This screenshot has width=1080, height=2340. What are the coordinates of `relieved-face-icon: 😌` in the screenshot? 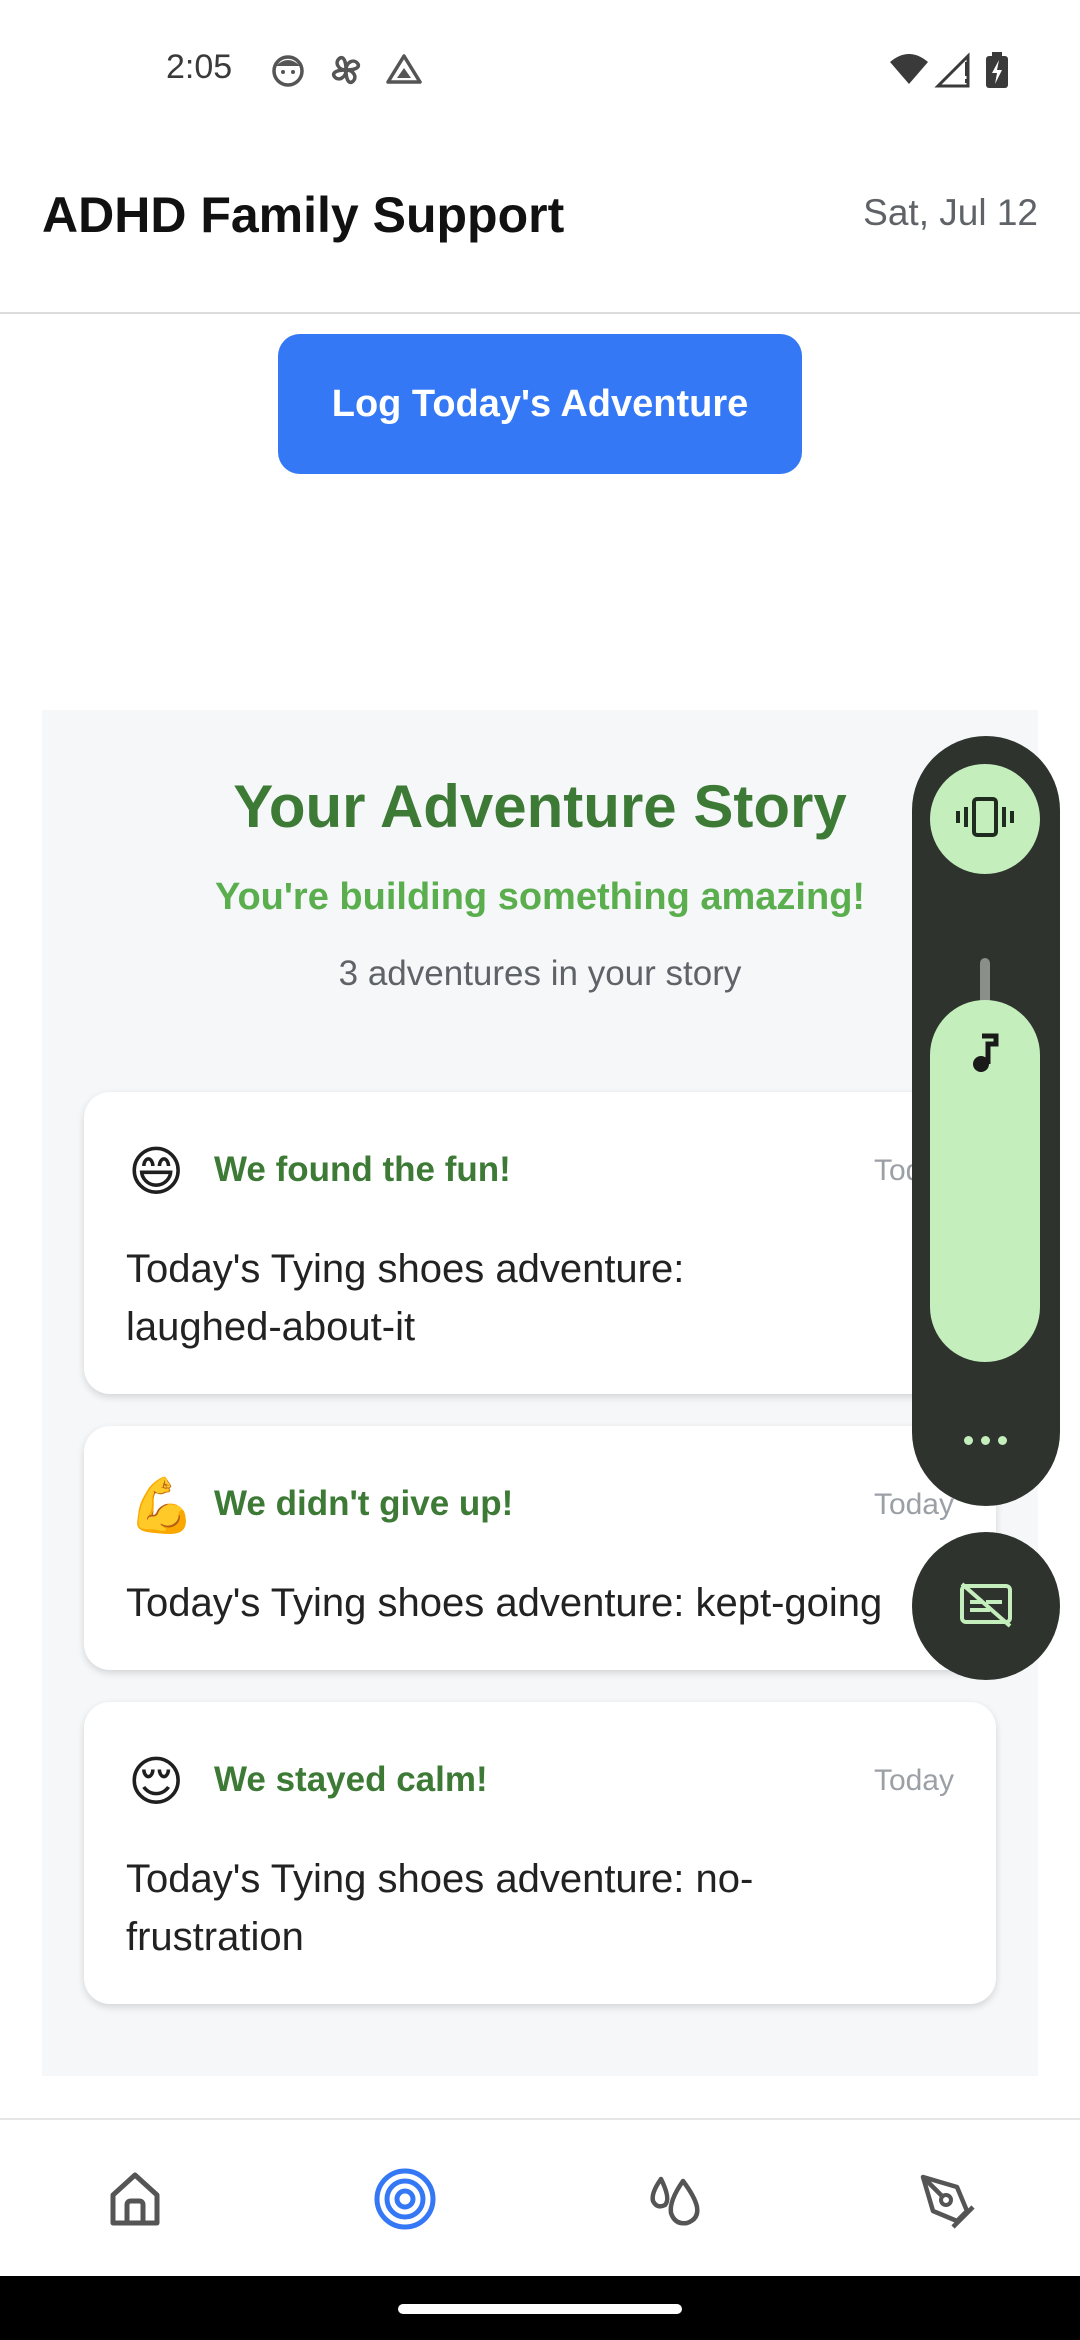 It's located at (156, 1782).